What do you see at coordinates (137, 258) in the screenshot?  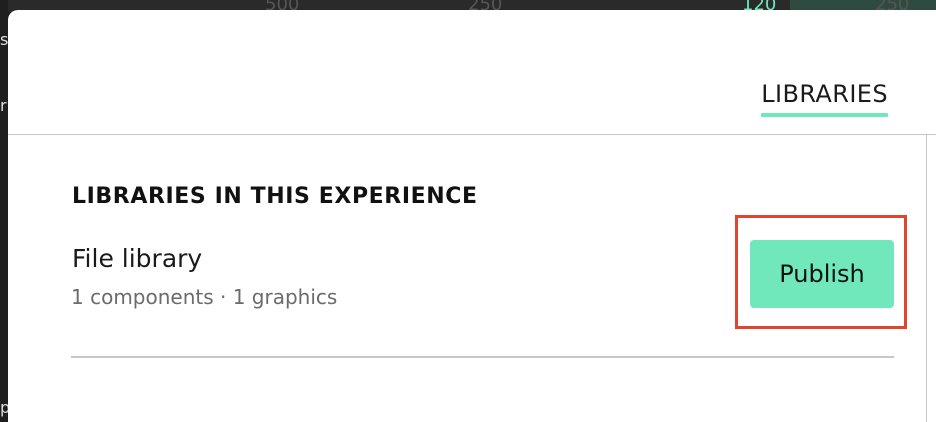 I see `library-name: File library` at bounding box center [137, 258].